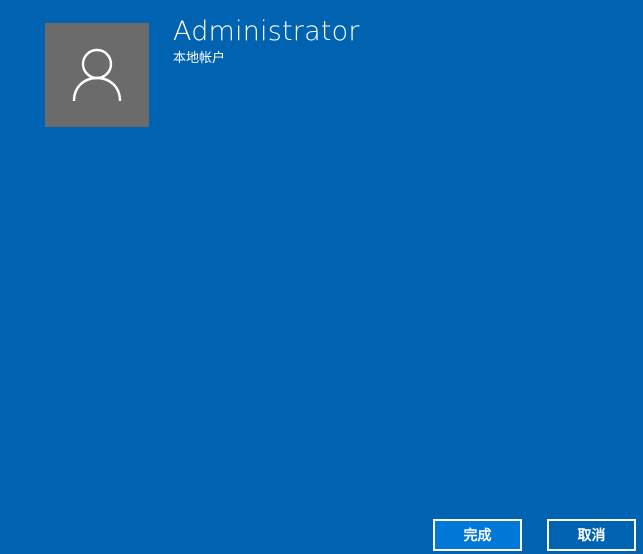 The height and width of the screenshot is (554, 643). What do you see at coordinates (591, 535) in the screenshot?
I see `cancel-button: 取消` at bounding box center [591, 535].